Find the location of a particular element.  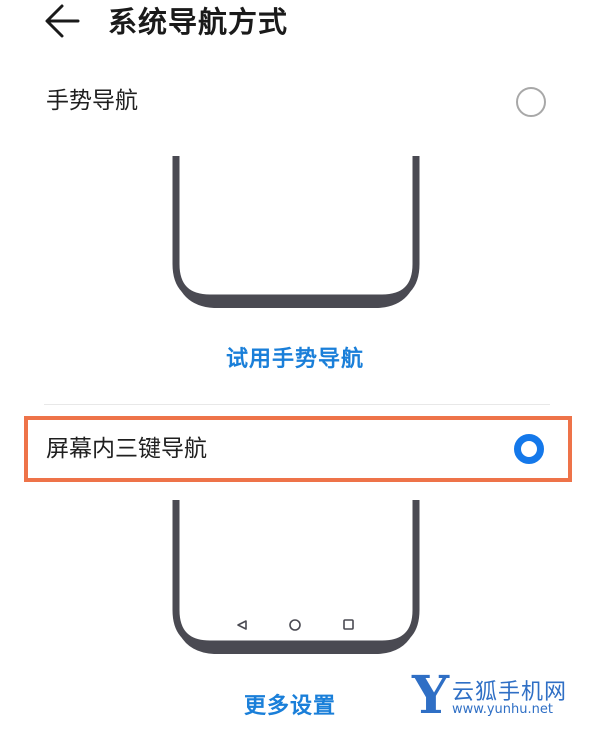

back-triangle-icon is located at coordinates (242, 625).